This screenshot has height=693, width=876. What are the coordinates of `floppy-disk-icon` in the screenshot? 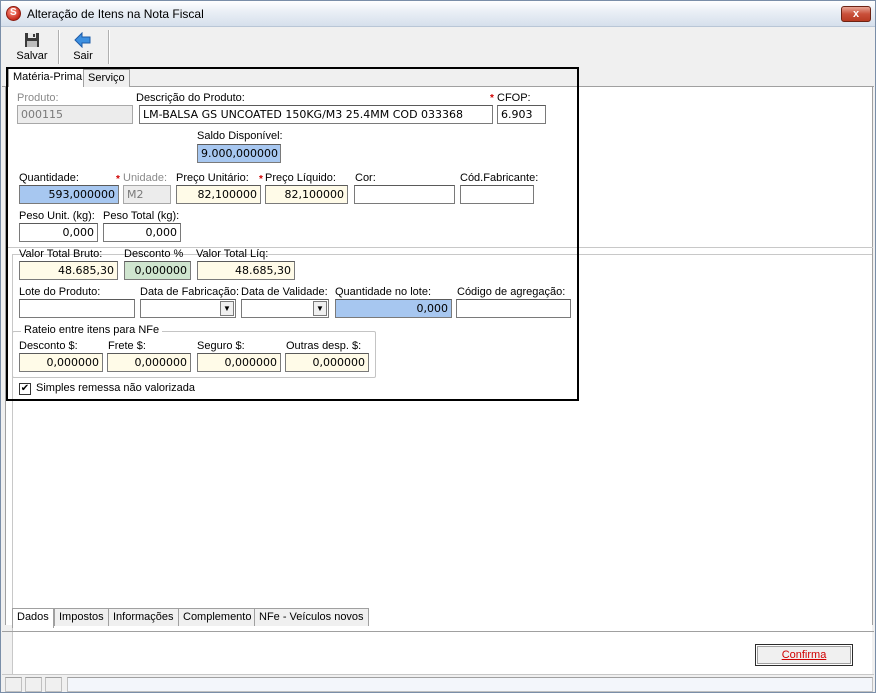 It's located at (32, 40).